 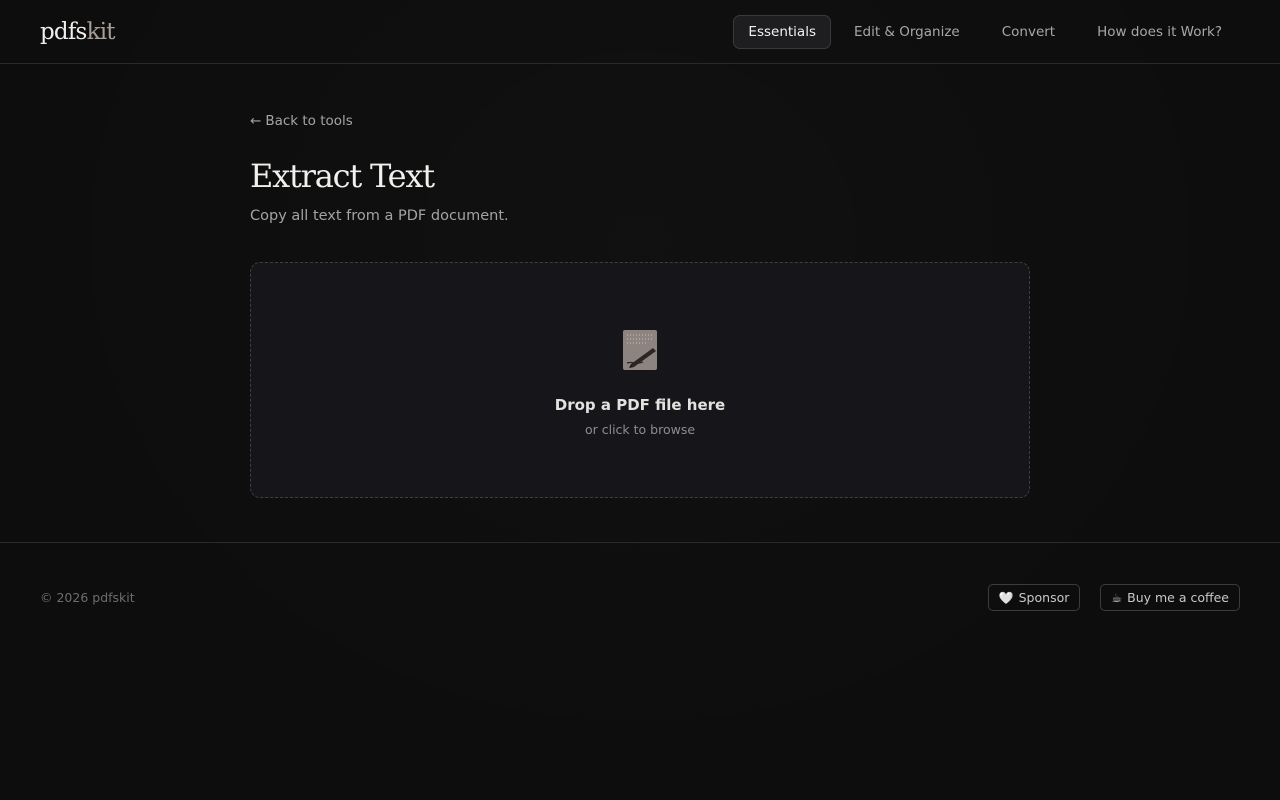 I want to click on heart-icon: 🤍, so click(x=1006, y=597).